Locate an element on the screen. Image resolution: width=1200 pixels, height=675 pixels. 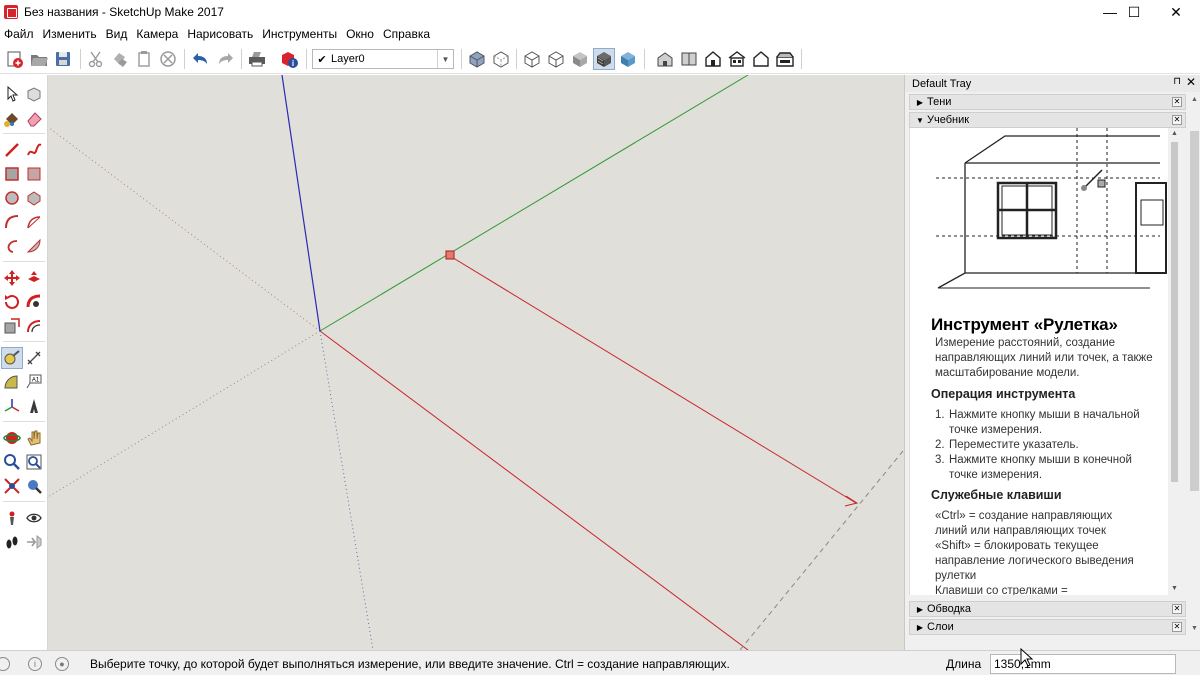
make-component-icon is located at coordinates (34, 94).